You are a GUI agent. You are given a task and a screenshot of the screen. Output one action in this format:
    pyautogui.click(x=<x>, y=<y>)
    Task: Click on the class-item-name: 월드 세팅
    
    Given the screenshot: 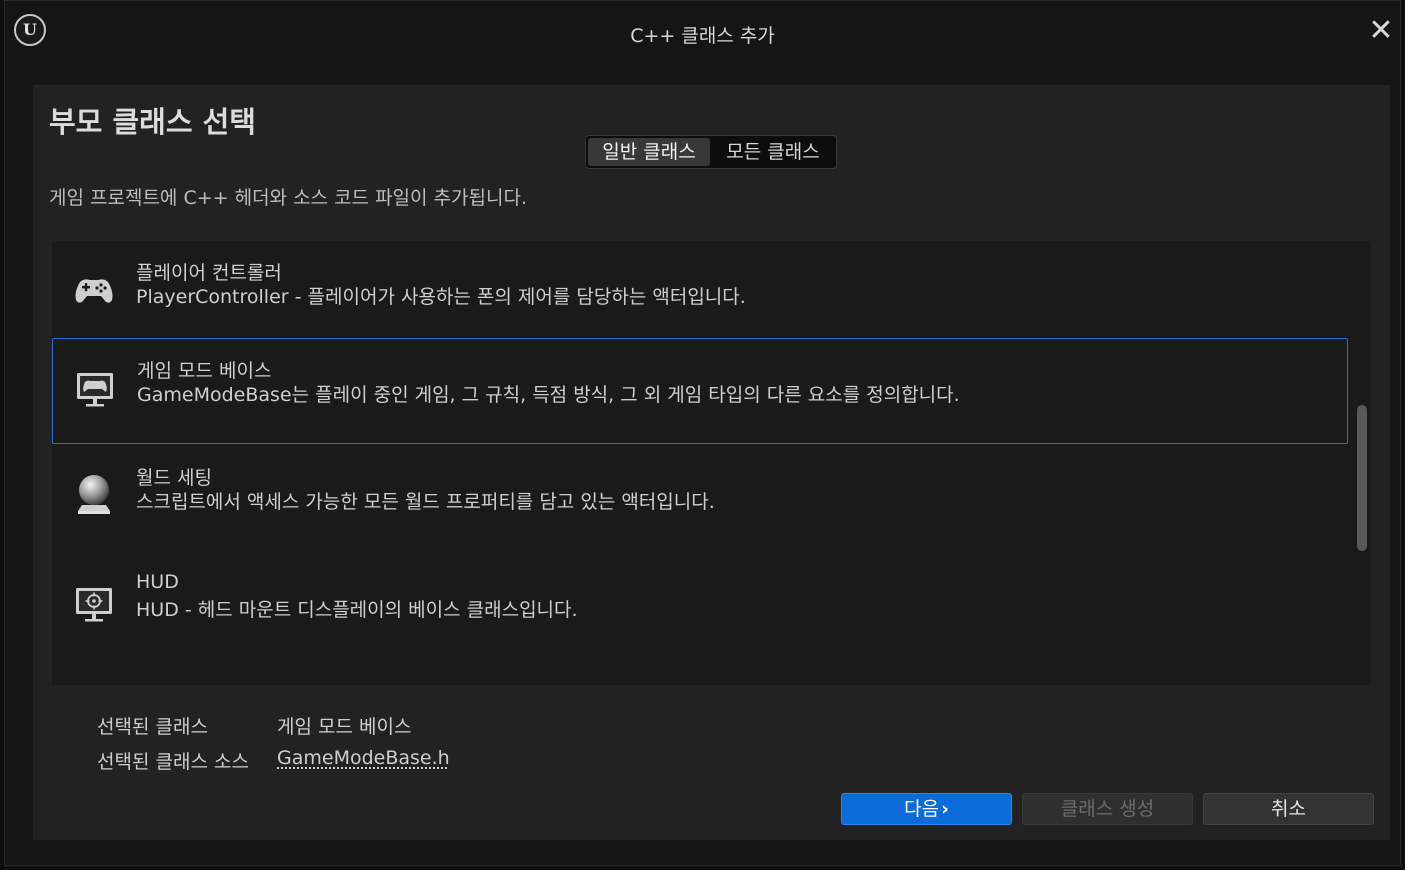 What is the action you would take?
    pyautogui.click(x=174, y=478)
    